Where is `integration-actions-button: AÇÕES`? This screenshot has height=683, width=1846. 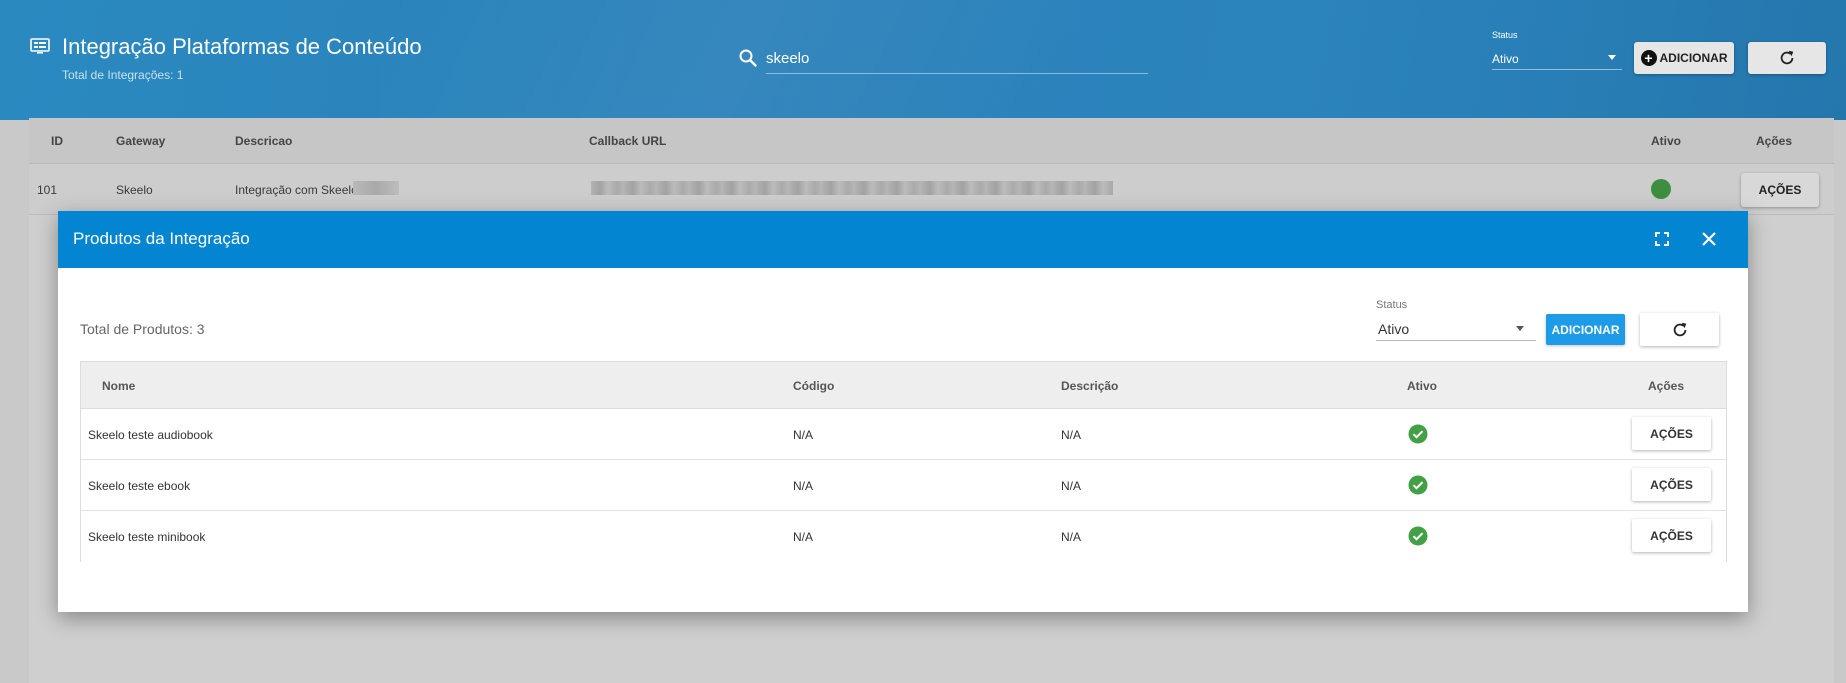 integration-actions-button: AÇÕES is located at coordinates (1780, 190).